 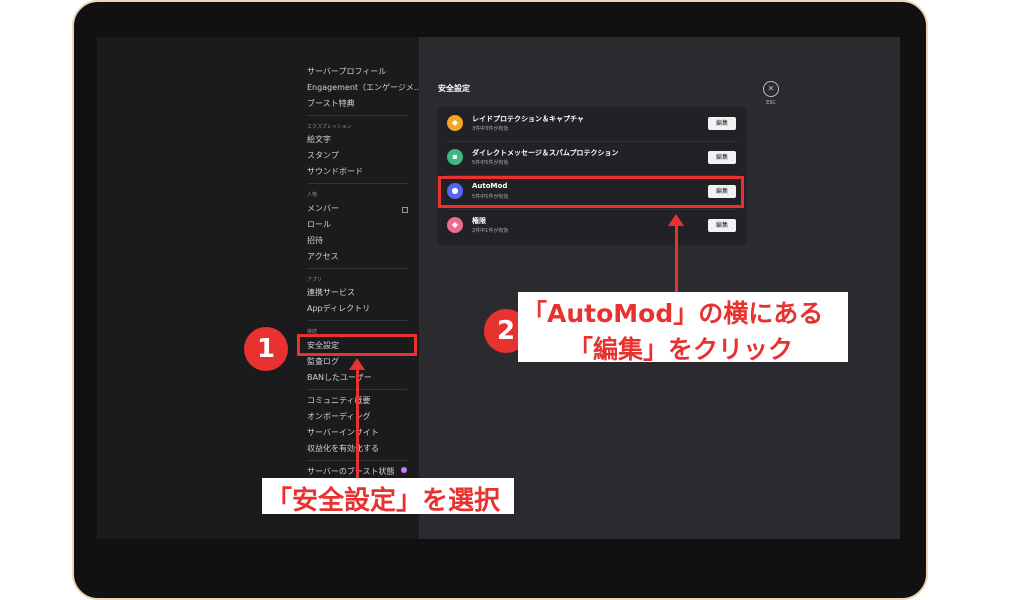 What do you see at coordinates (338, 308) in the screenshot?
I see `sidebar-item-app-directory: Appディレクトリ` at bounding box center [338, 308].